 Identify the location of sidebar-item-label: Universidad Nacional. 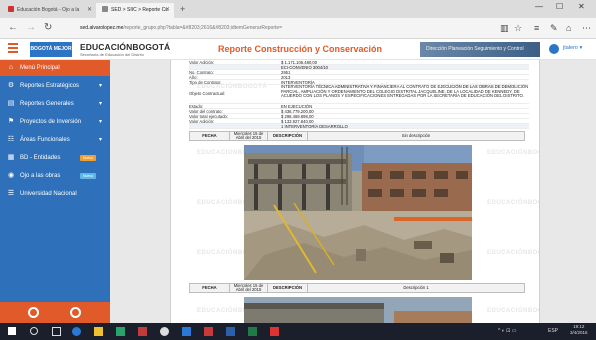
(48, 194).